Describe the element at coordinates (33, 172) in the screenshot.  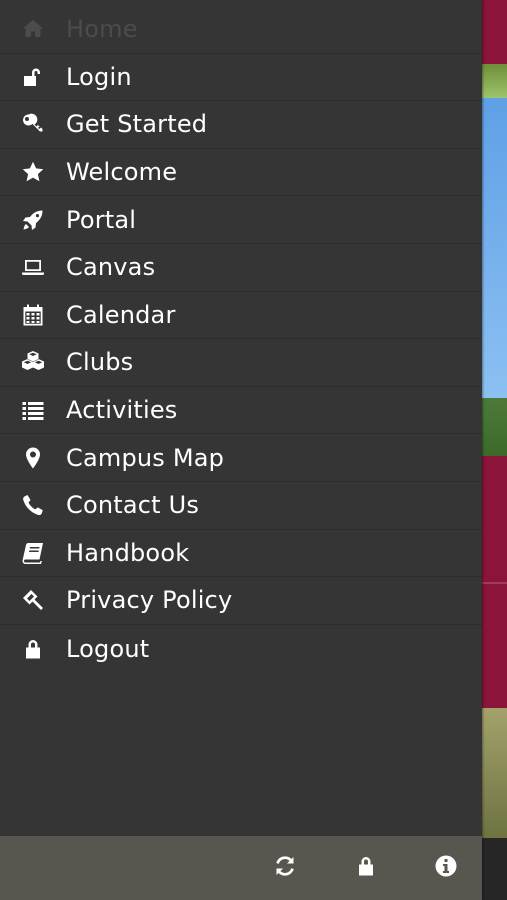
I see `star-icon` at that location.